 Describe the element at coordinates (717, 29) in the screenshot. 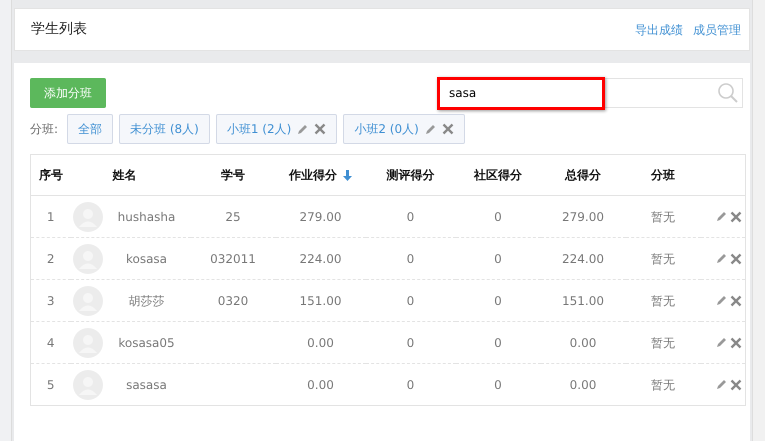

I see `header-link: 成员管理` at that location.